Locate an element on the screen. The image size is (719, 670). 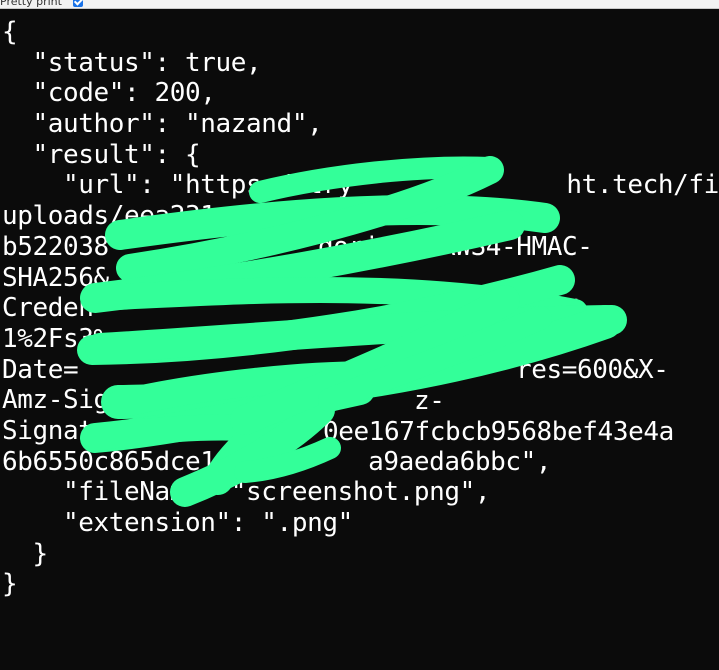
json-line: Creden is located at coordinates (48, 308).